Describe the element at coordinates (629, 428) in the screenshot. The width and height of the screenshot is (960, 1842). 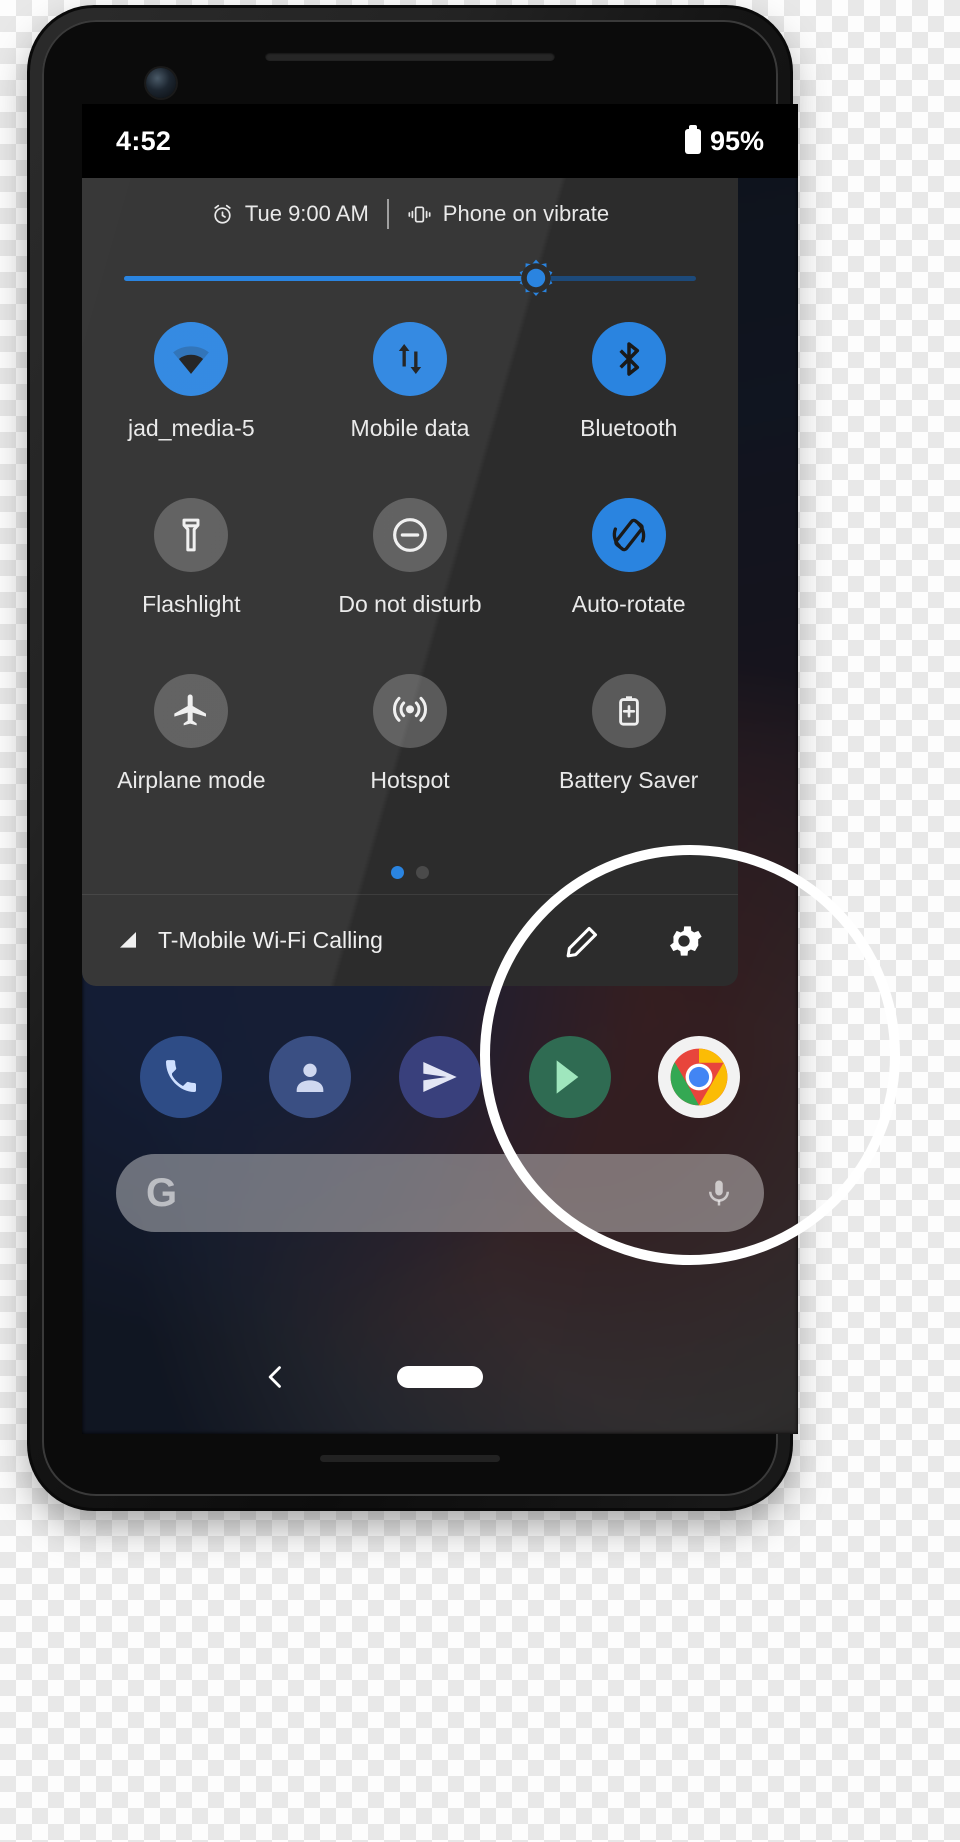
I see `tile-label: Bluetooth` at that location.